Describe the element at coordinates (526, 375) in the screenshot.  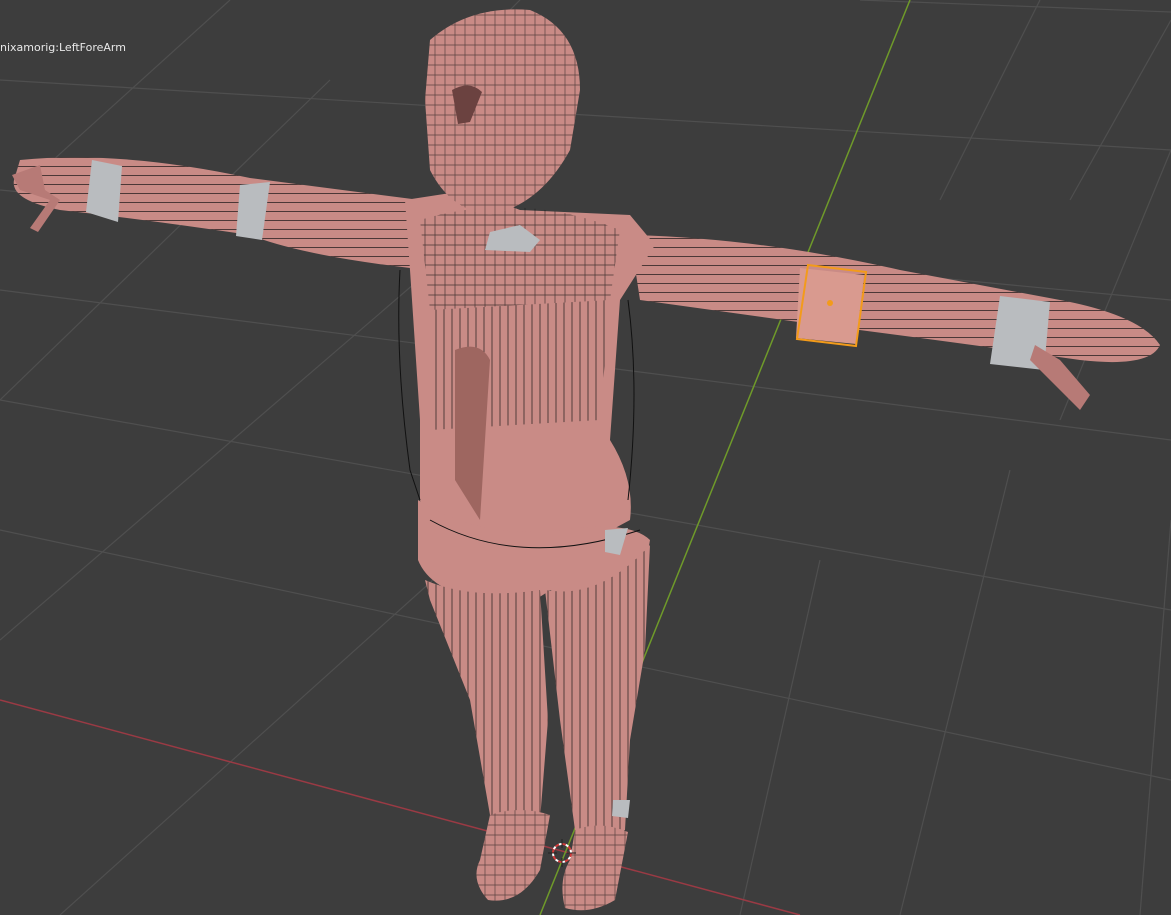
I see `character-torso` at that location.